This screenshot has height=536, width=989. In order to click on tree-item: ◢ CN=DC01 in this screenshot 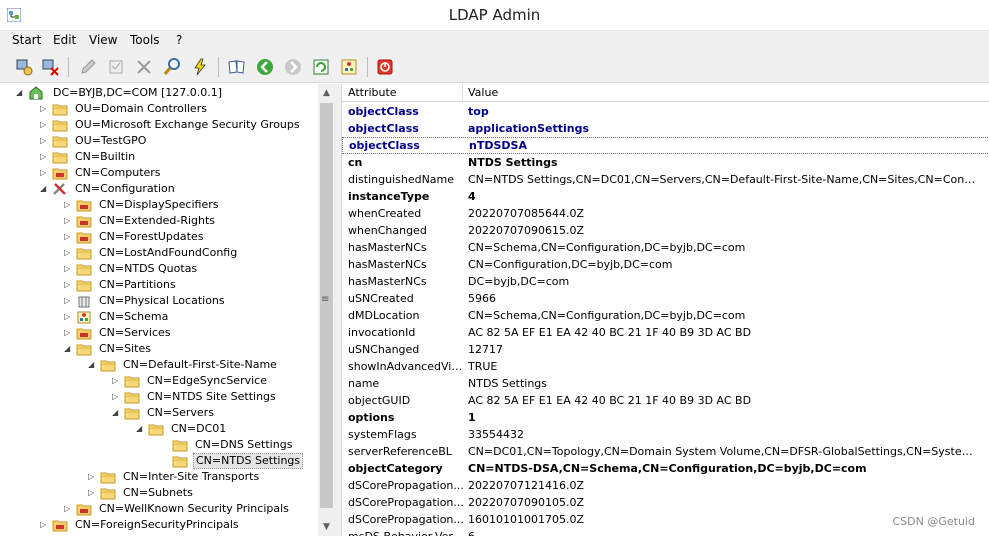, I will do `click(227, 429)`.